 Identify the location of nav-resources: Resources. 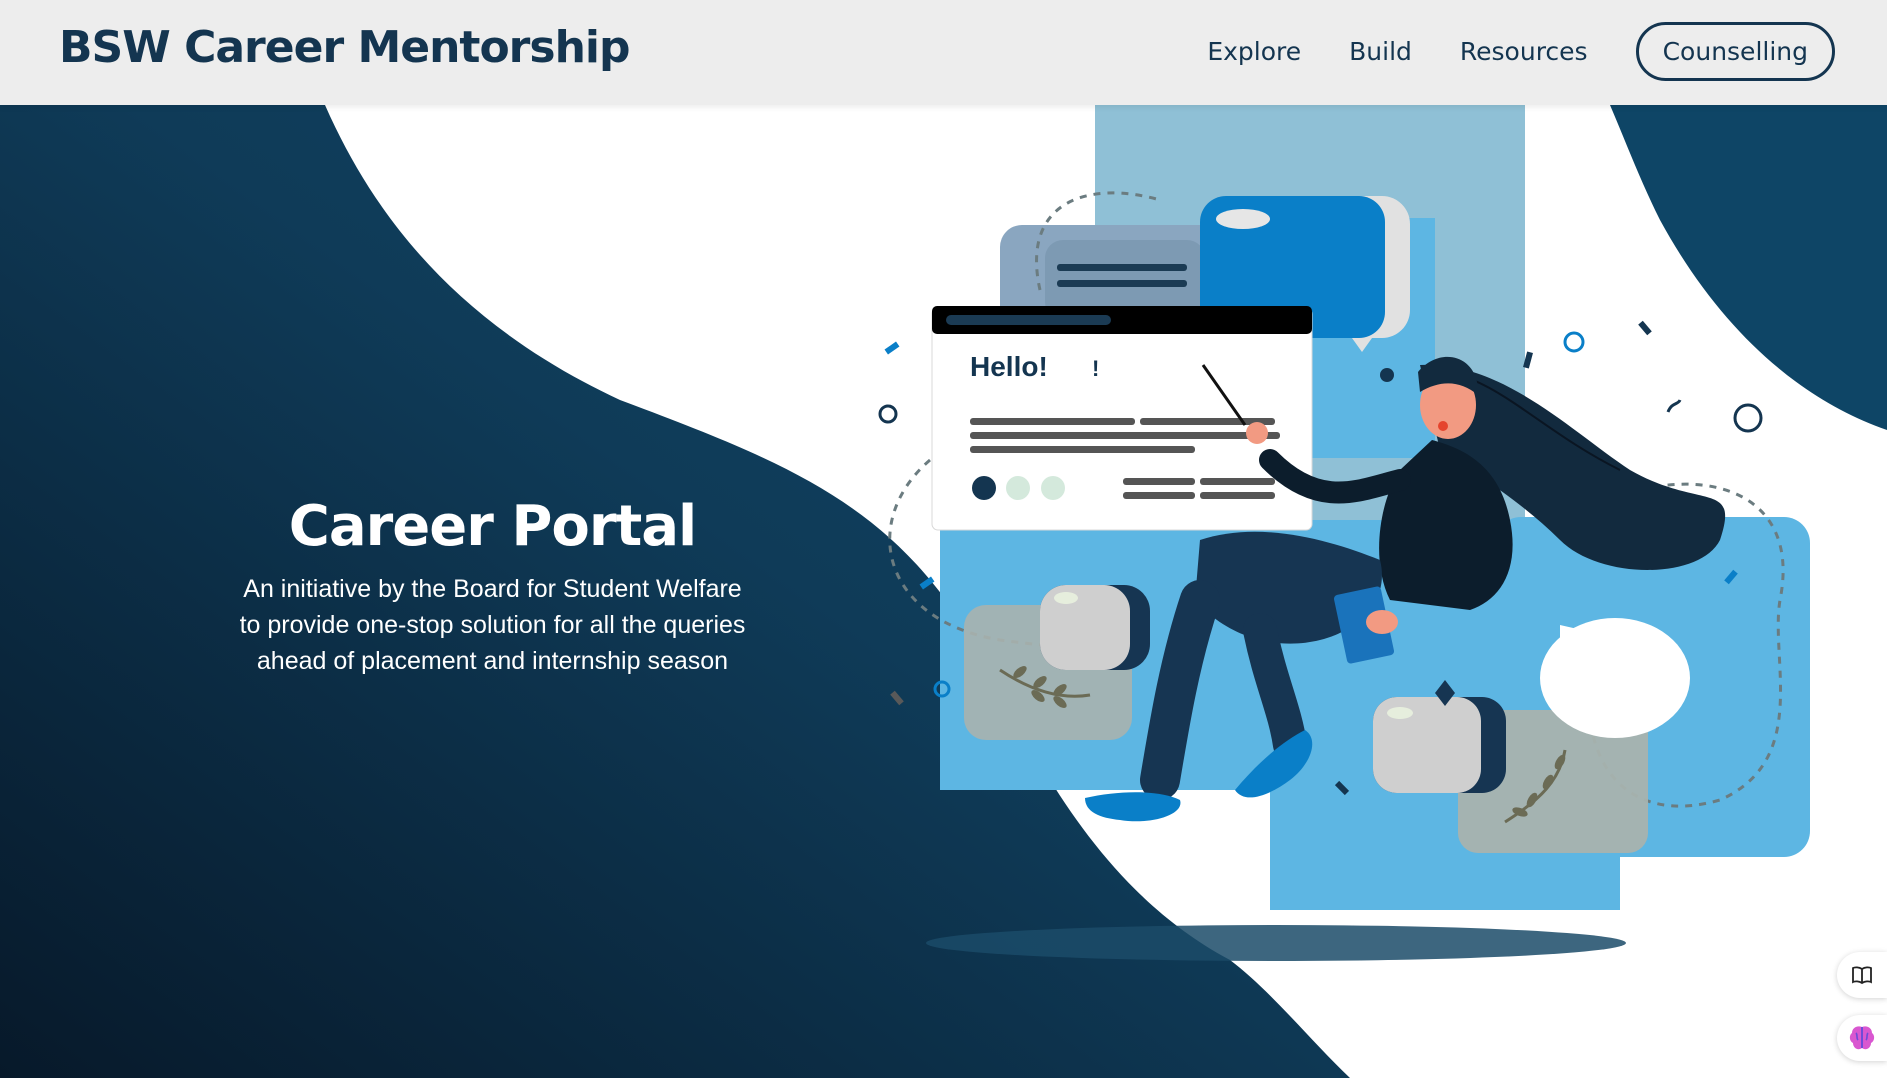
(1524, 51).